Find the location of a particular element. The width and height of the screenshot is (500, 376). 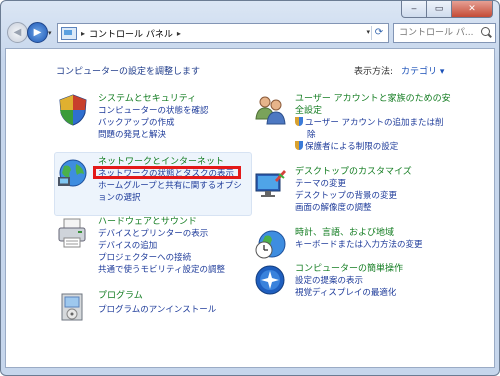

refresh-icon: ⟳ is located at coordinates (378, 33).